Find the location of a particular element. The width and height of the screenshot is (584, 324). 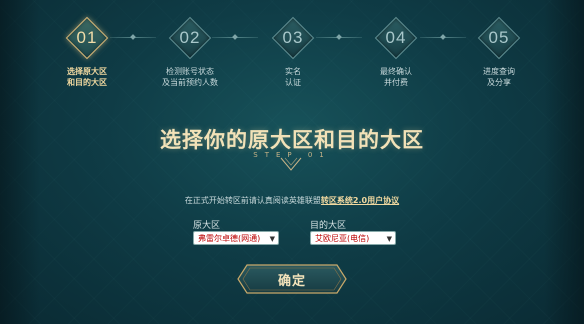

step-label-line: 认证 is located at coordinates (293, 82).